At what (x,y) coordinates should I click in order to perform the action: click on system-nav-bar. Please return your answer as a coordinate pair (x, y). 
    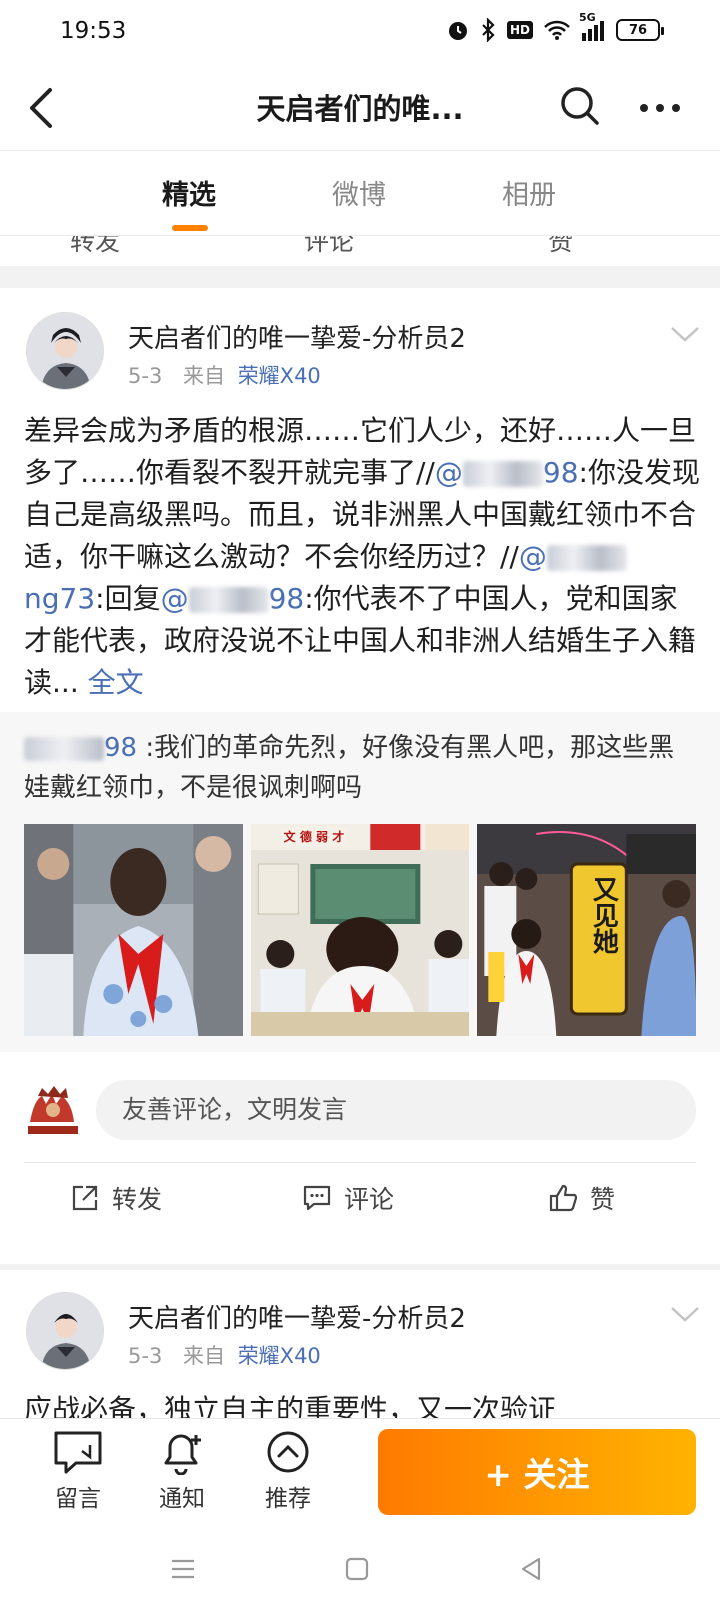
    Looking at the image, I should click on (360, 1574).